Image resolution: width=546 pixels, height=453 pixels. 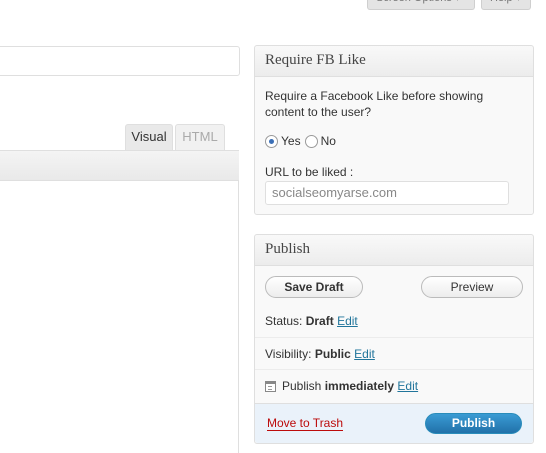 What do you see at coordinates (364, 354) in the screenshot?
I see `visibility-edit-link: Edit` at bounding box center [364, 354].